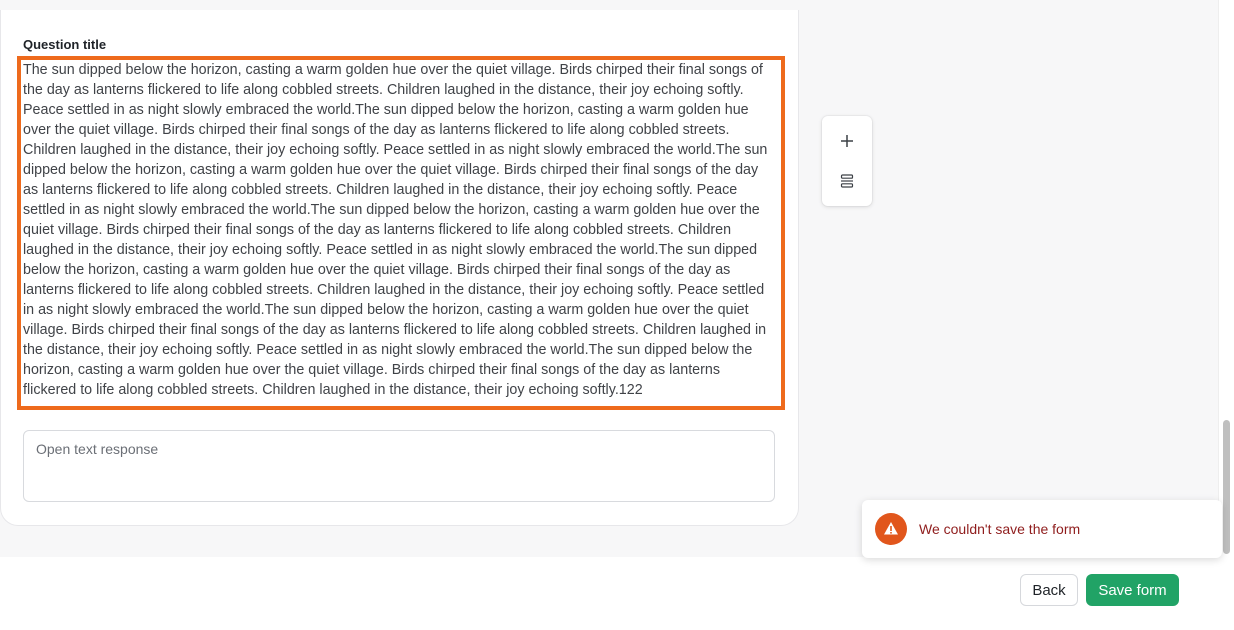  What do you see at coordinates (891, 529) in the screenshot?
I see `warning-icon` at bounding box center [891, 529].